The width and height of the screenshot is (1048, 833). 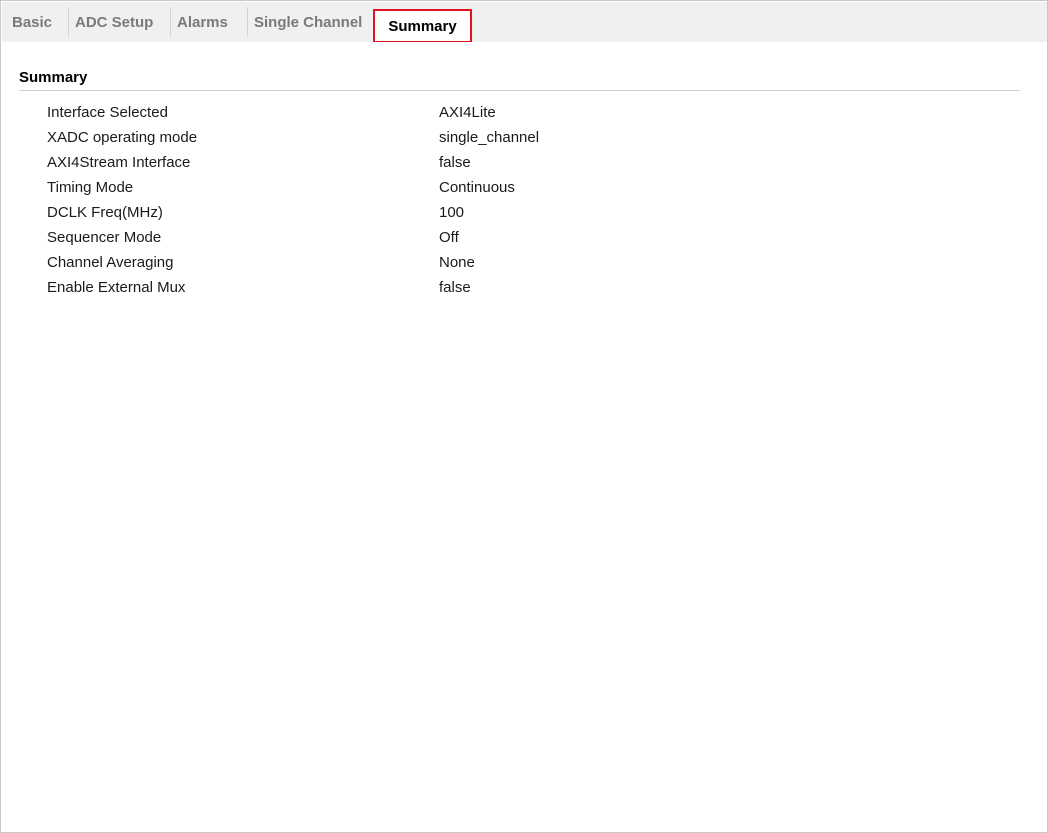 What do you see at coordinates (104, 237) in the screenshot?
I see `row-key: Sequencer Mode` at bounding box center [104, 237].